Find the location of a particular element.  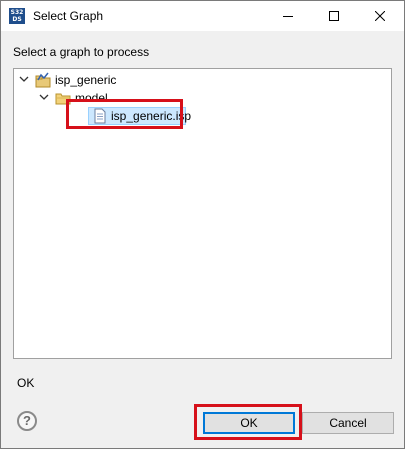

cancel-button: Cancel is located at coordinates (348, 423).